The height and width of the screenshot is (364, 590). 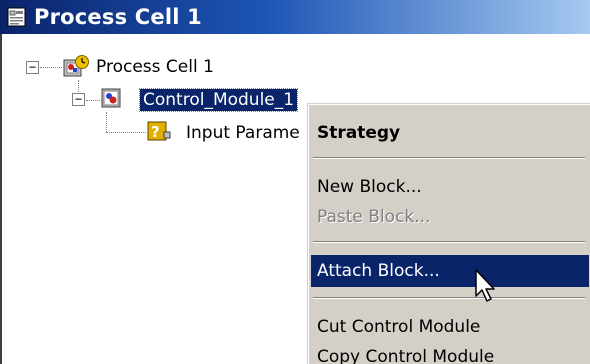 I want to click on control-module-icon, so click(x=113, y=99).